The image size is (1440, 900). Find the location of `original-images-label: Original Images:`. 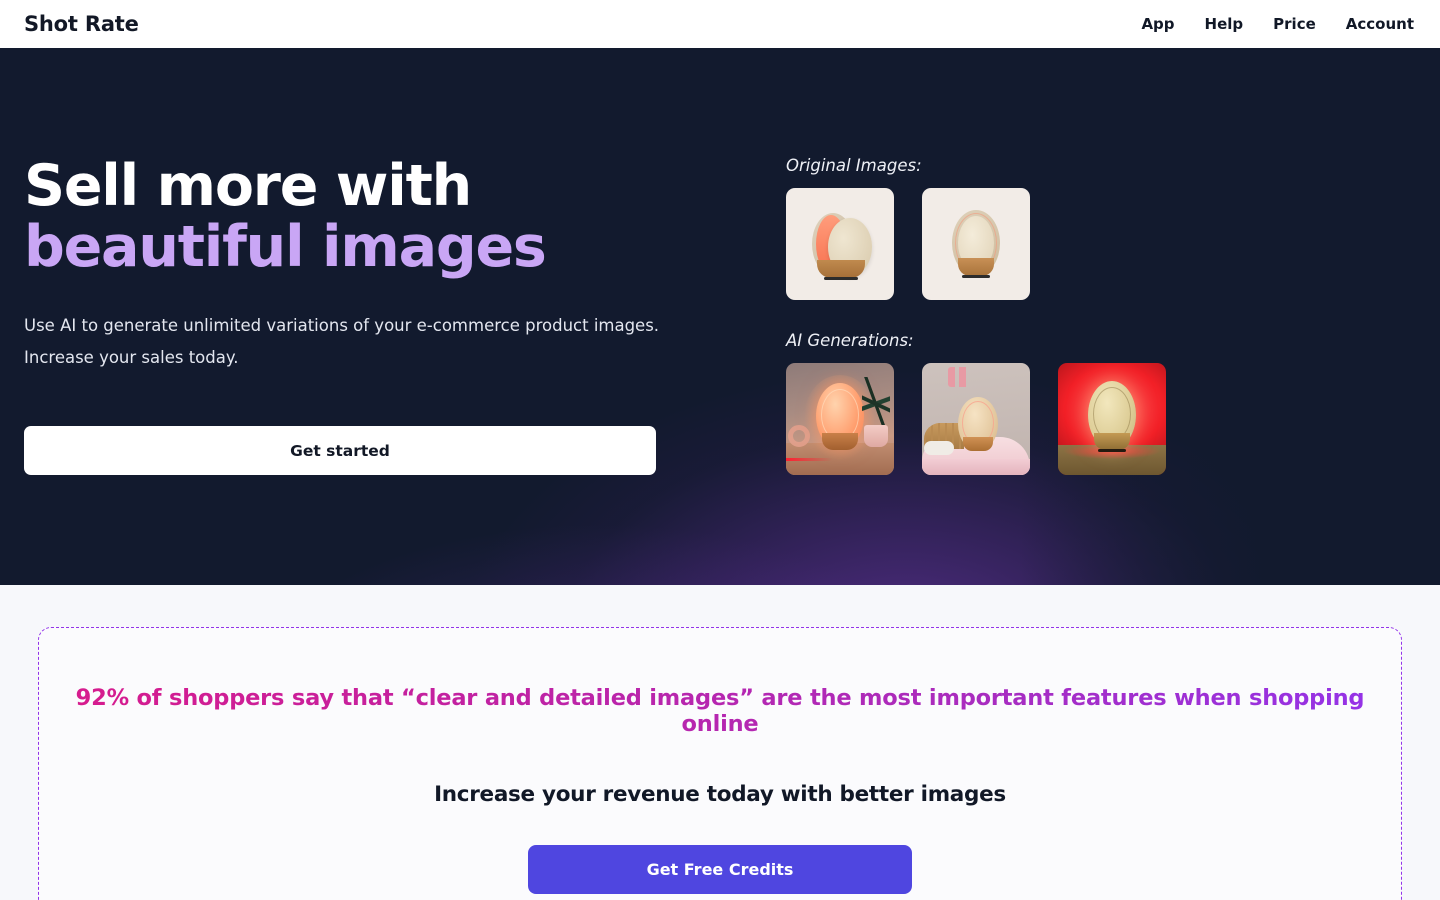

original-images-label: Original Images: is located at coordinates (854, 165).